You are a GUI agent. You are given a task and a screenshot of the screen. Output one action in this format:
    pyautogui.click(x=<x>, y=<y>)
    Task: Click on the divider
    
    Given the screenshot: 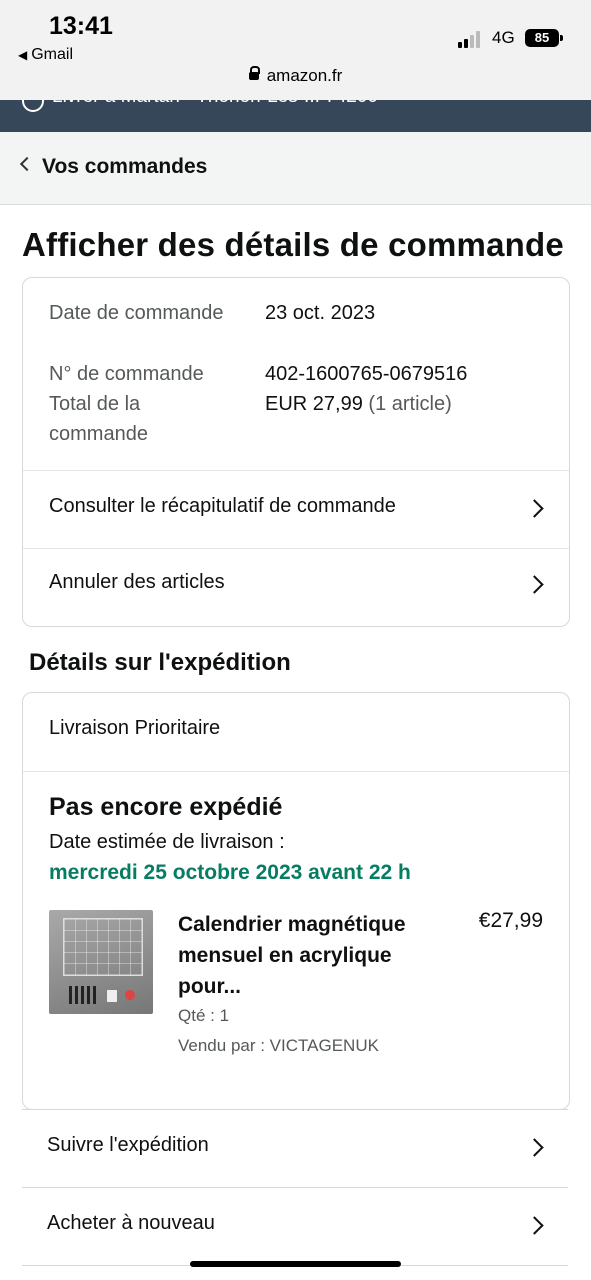 What is the action you would take?
    pyautogui.click(x=296, y=771)
    